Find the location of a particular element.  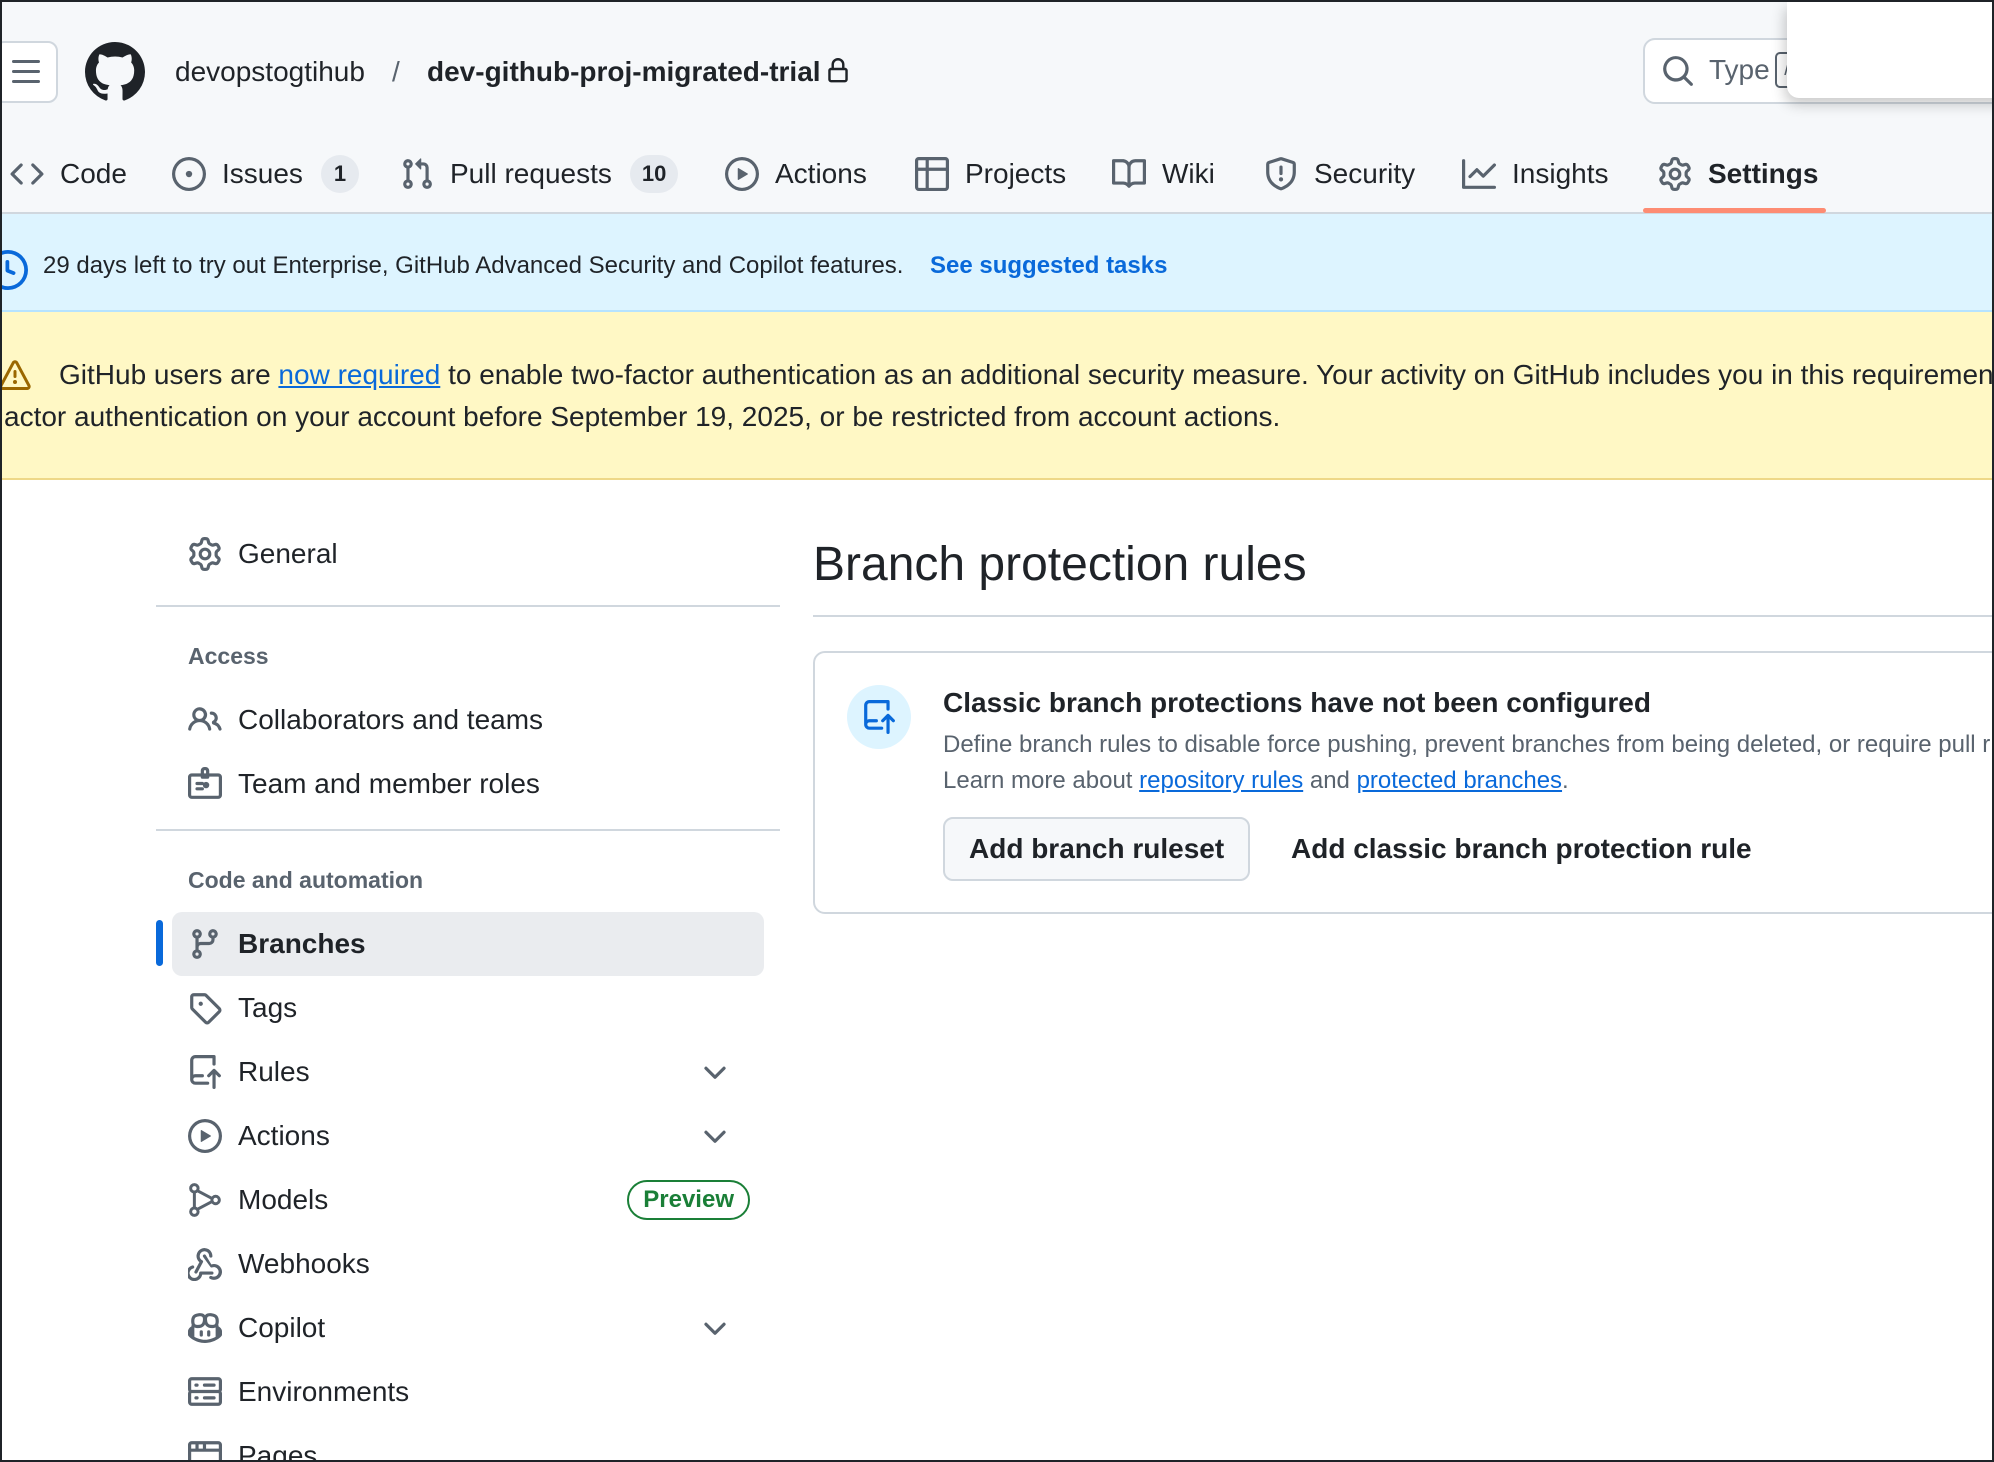

protected-branches-link: protected branches is located at coordinates (1459, 780).